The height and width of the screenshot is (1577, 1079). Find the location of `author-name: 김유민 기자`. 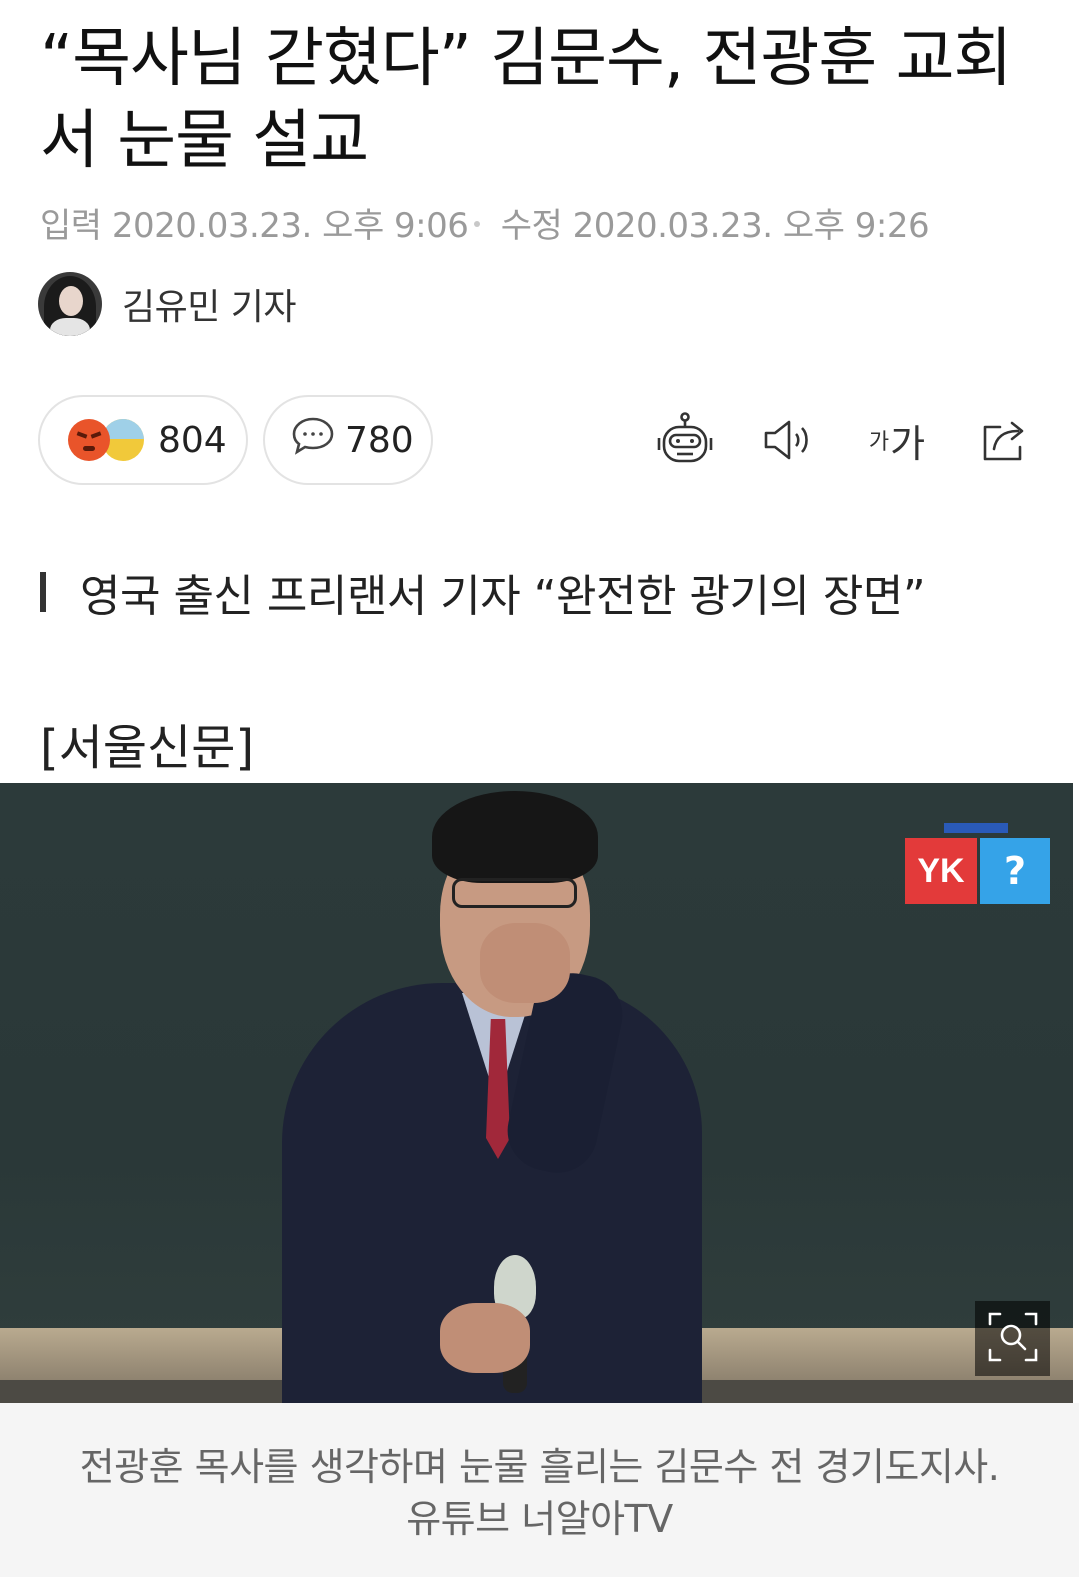

author-name: 김유민 기자 is located at coordinates (209, 304).